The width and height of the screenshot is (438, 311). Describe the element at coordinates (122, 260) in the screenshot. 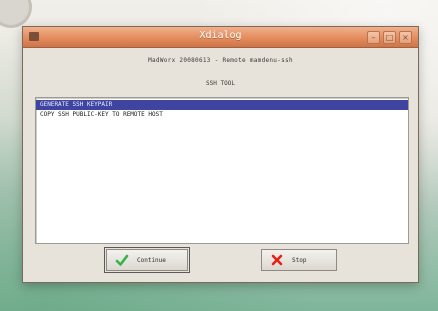

I see `check-icon` at that location.